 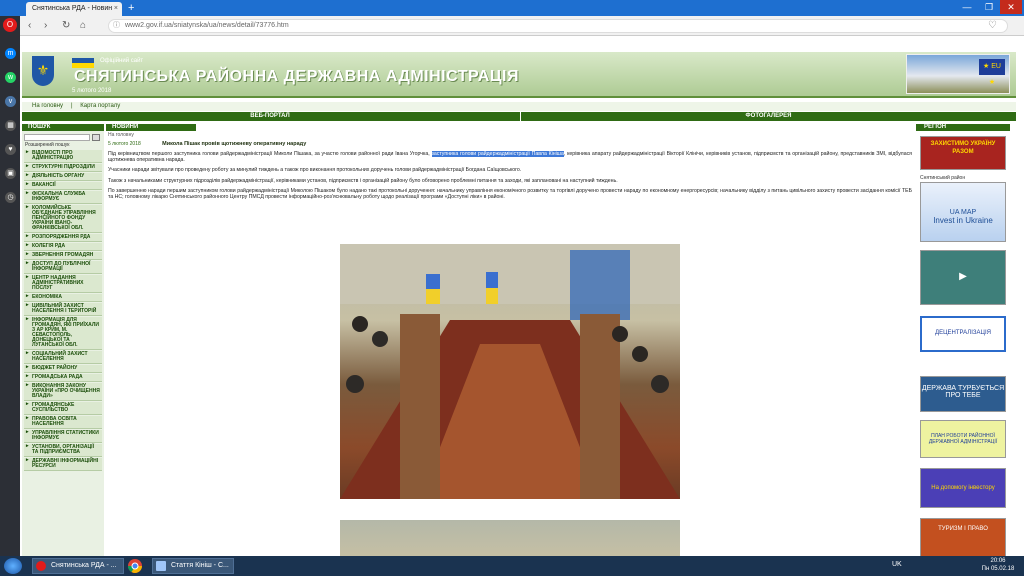 What do you see at coordinates (963, 153) in the screenshot?
I see `defend-ukraine-banner: ЗАХИСТИМО УКРАЇНУ РАЗОМ` at bounding box center [963, 153].